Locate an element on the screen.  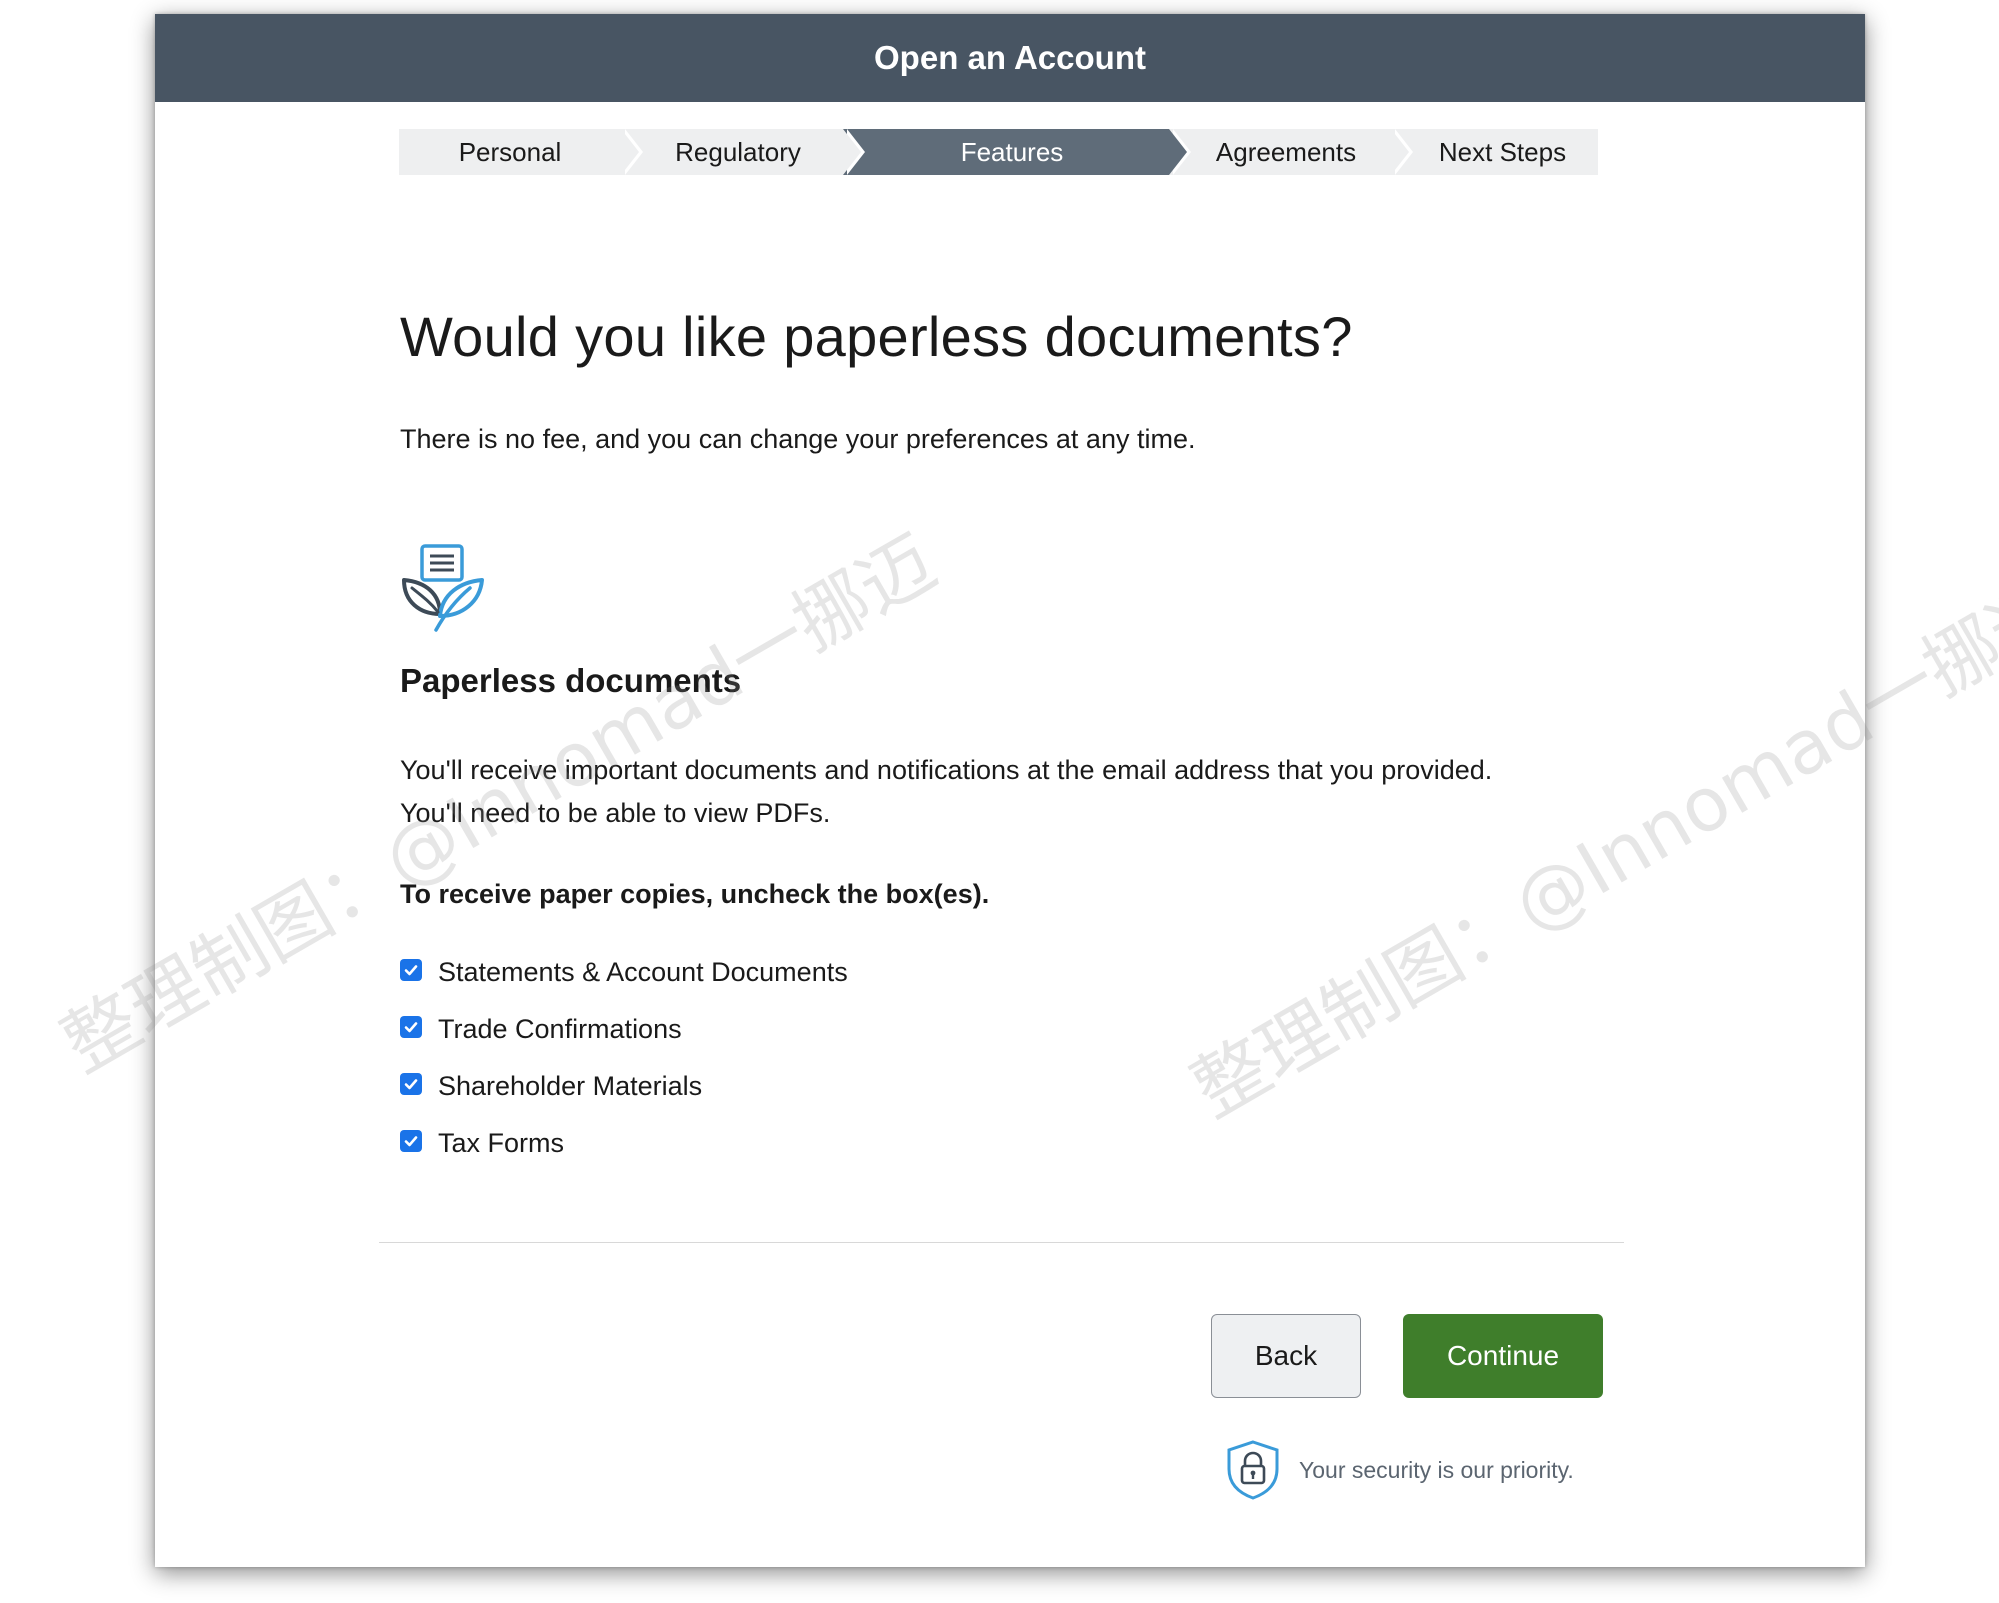
step-agreements: Agreements is located at coordinates (1291, 152).